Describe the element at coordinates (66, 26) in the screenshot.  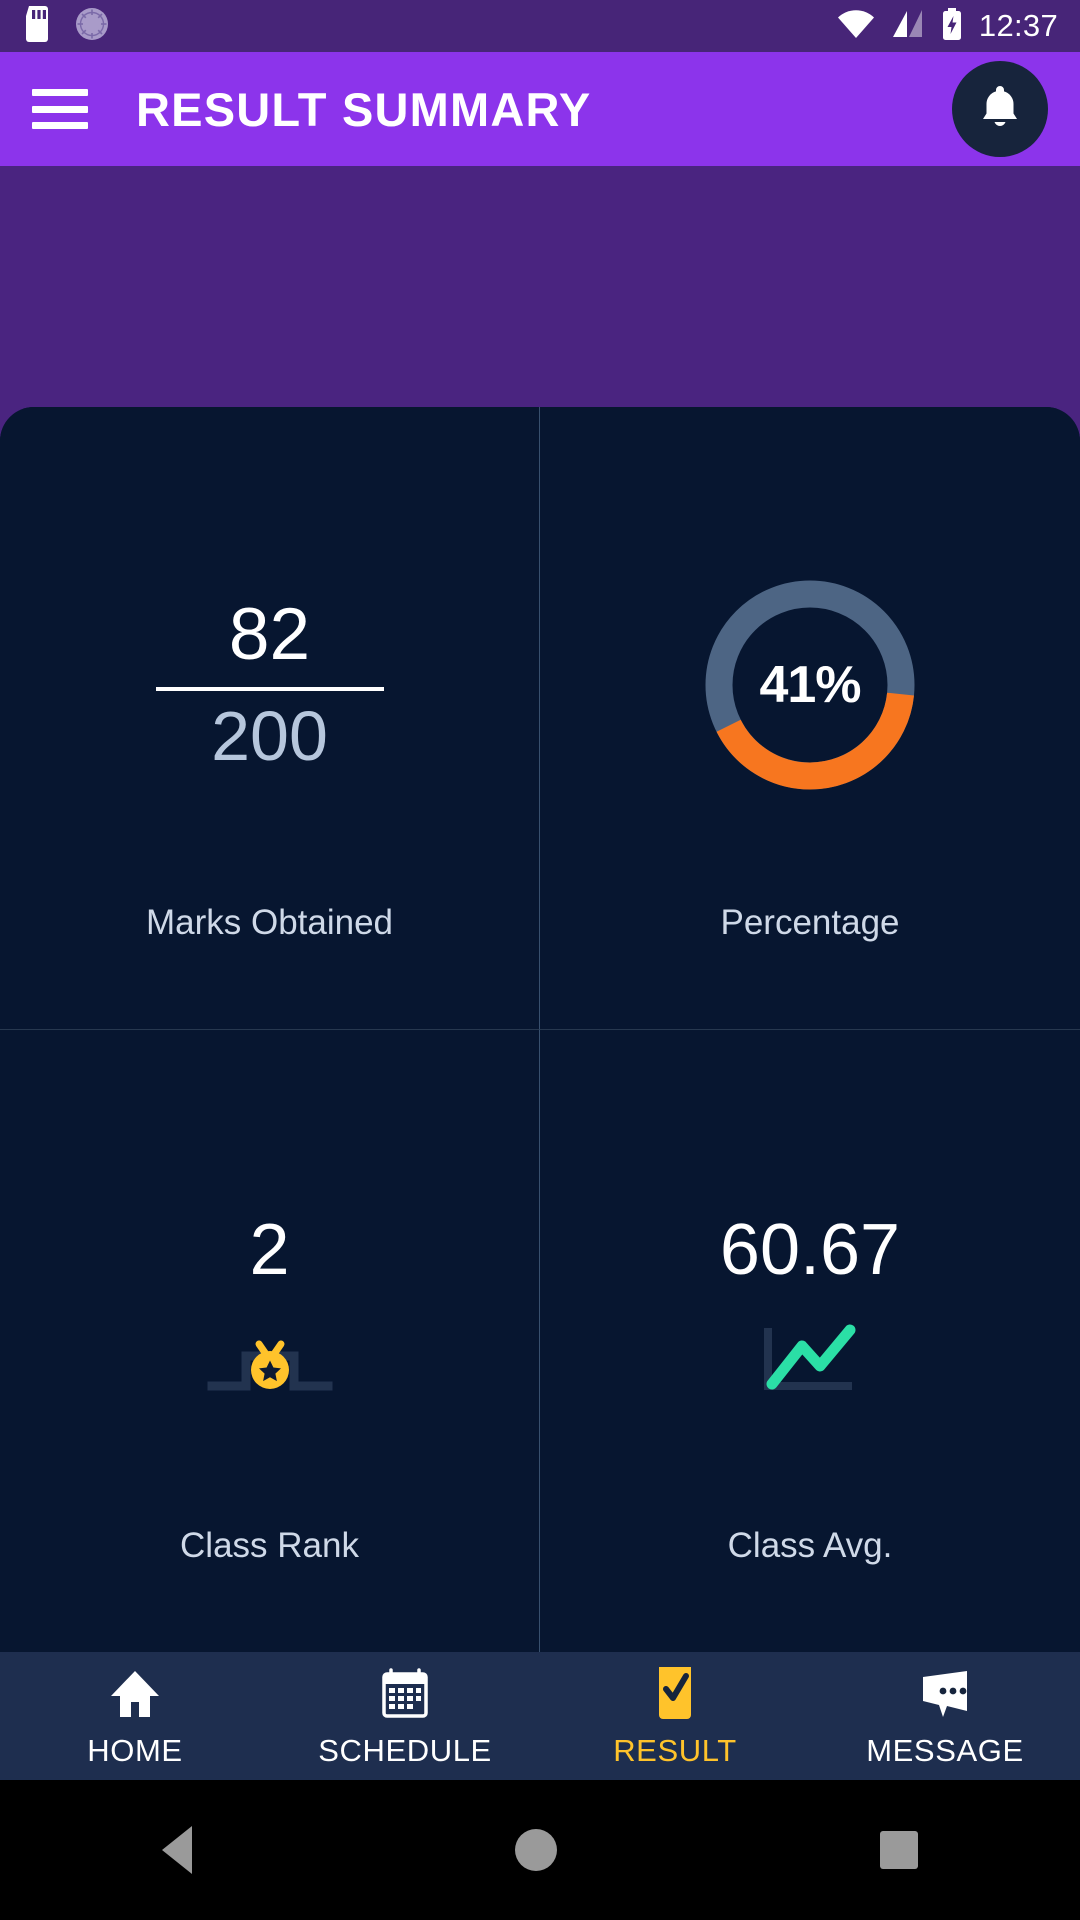
I see `status-bar-left-icons` at that location.